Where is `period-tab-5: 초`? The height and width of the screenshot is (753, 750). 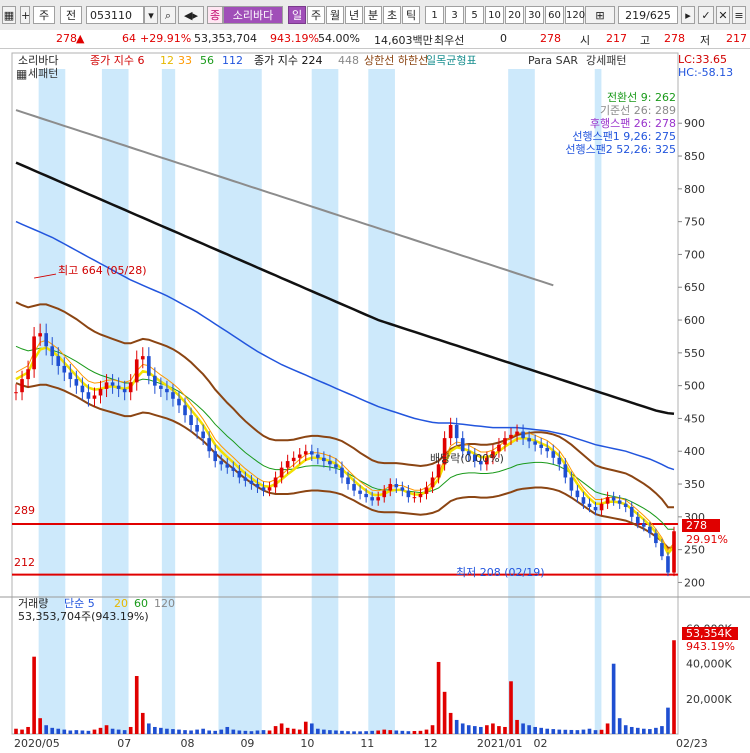 period-tab-5: 초 is located at coordinates (392, 15).